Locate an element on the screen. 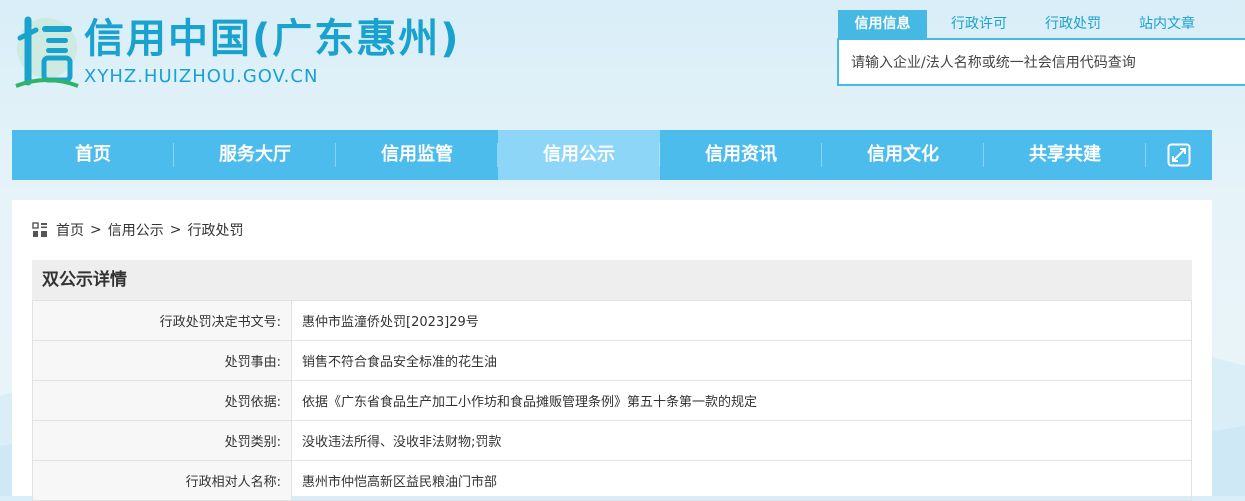 This screenshot has width=1245, height=501. field-label: 行政处罚决定书文号: is located at coordinates (162, 320).